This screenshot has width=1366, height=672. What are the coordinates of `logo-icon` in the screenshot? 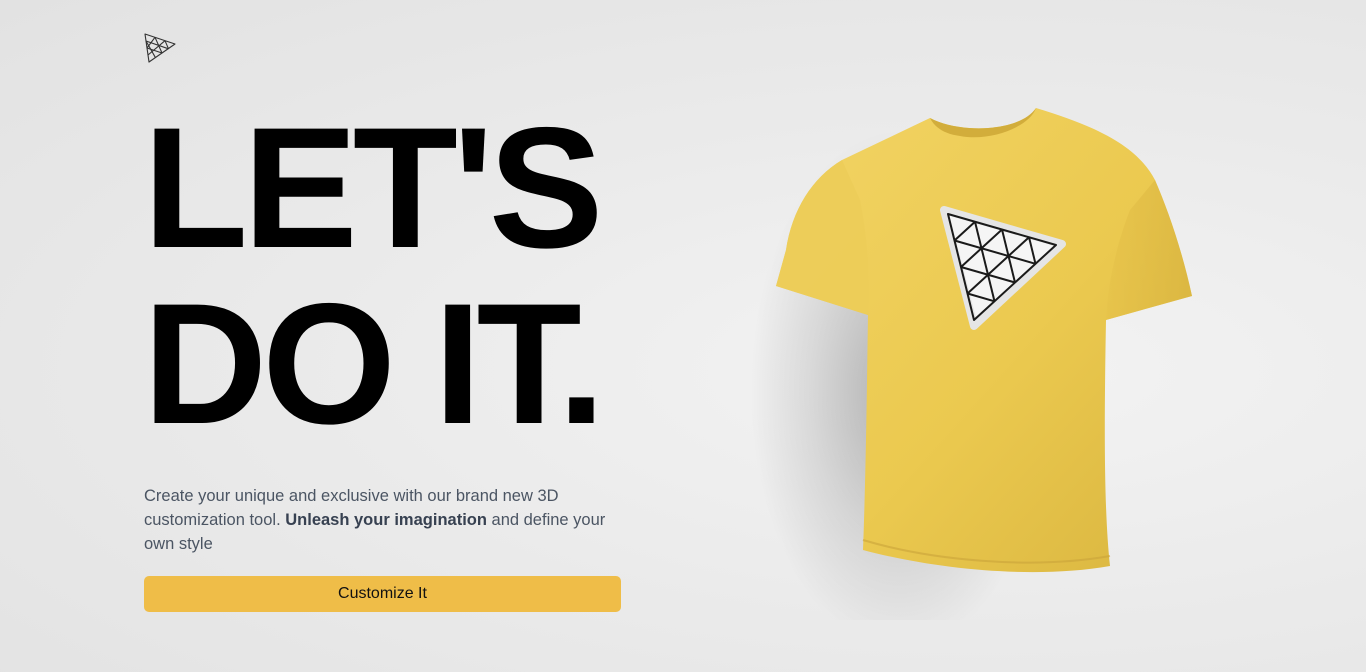 It's located at (160, 48).